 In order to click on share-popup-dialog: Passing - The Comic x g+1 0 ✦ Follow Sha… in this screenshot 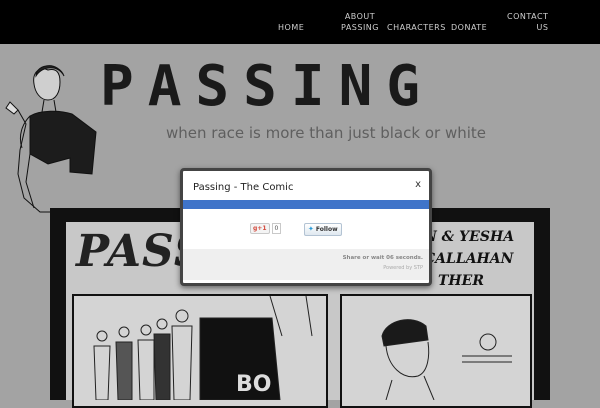, I will do `click(306, 227)`.